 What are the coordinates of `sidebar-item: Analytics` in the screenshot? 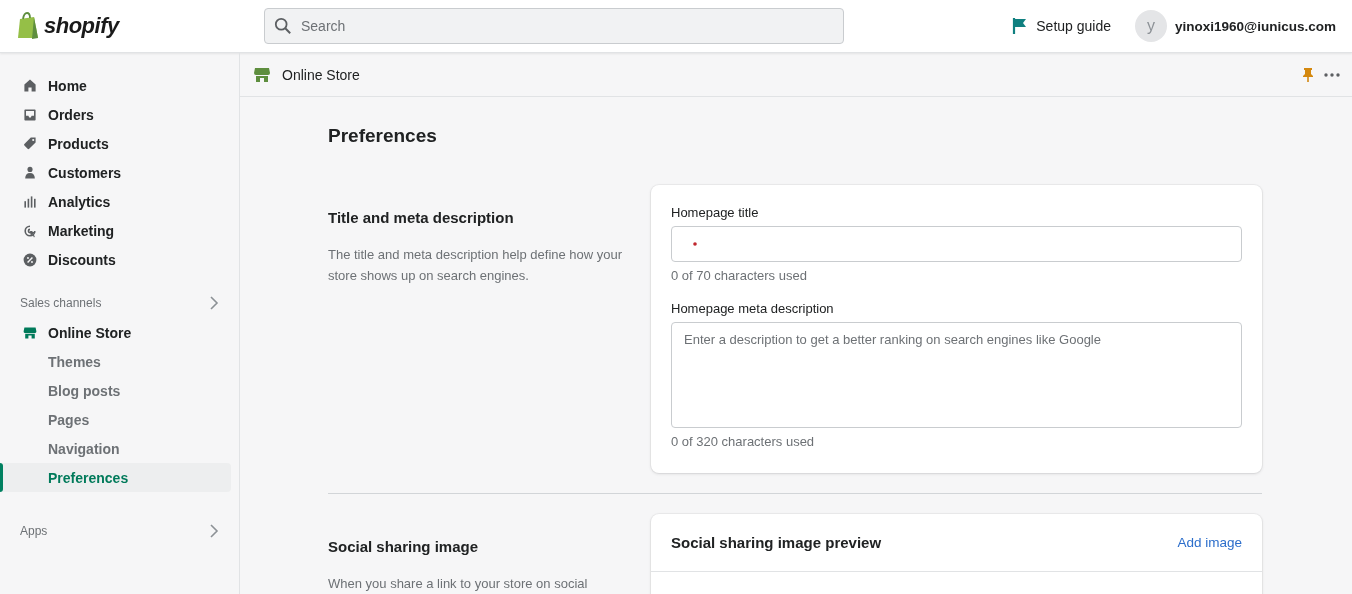 It's located at (119, 201).